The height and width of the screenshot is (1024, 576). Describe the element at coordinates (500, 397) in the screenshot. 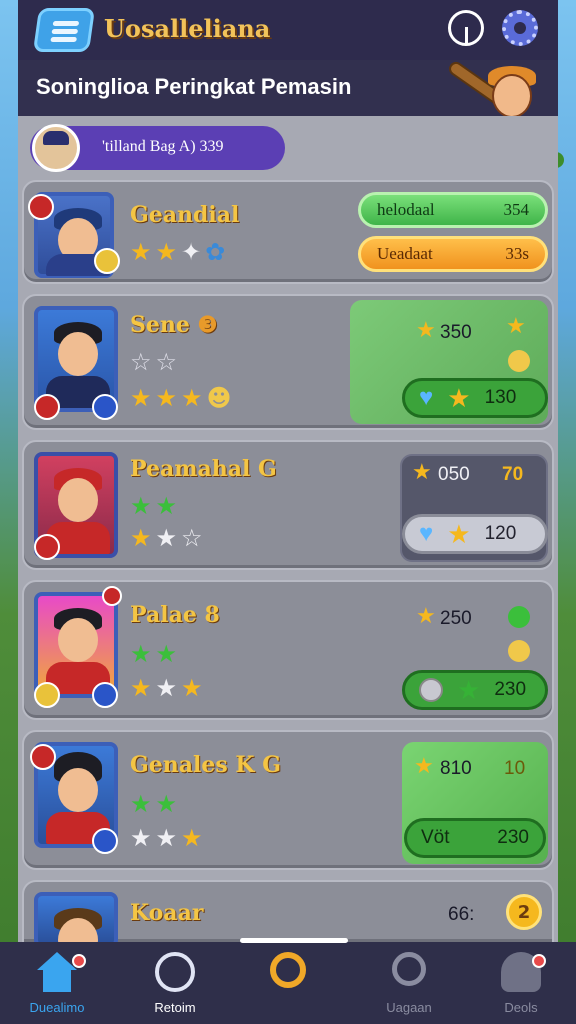

I see `stat-value: 130` at that location.